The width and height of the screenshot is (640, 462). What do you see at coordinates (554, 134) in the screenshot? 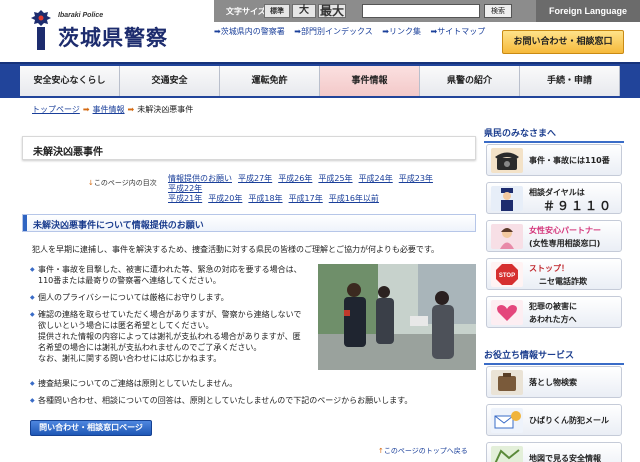
I see `sidebar-heading-residents: 県民のみなさまへ` at bounding box center [554, 134].